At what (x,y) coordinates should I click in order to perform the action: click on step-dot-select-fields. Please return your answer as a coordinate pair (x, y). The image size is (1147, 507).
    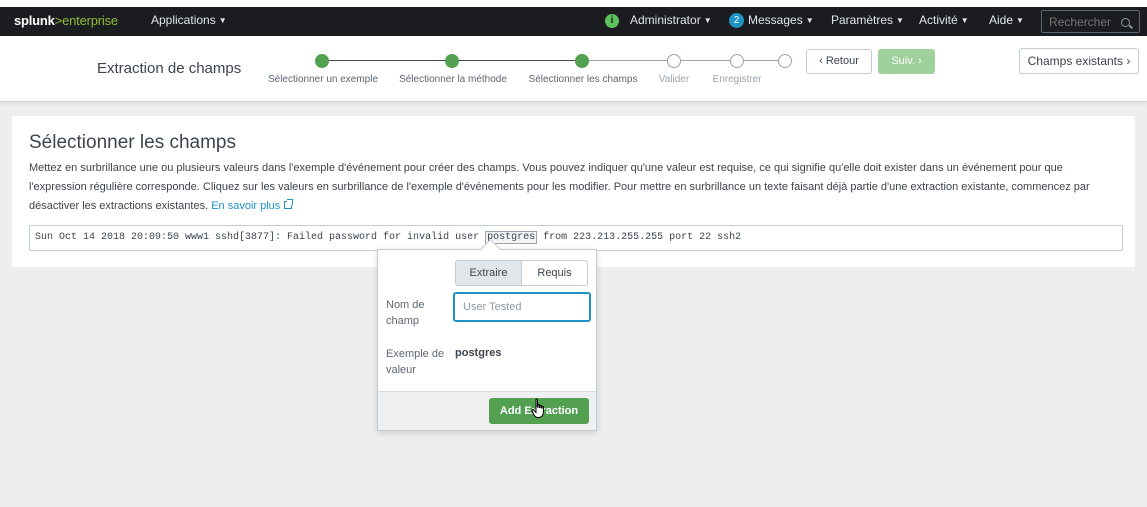
    Looking at the image, I should click on (582, 61).